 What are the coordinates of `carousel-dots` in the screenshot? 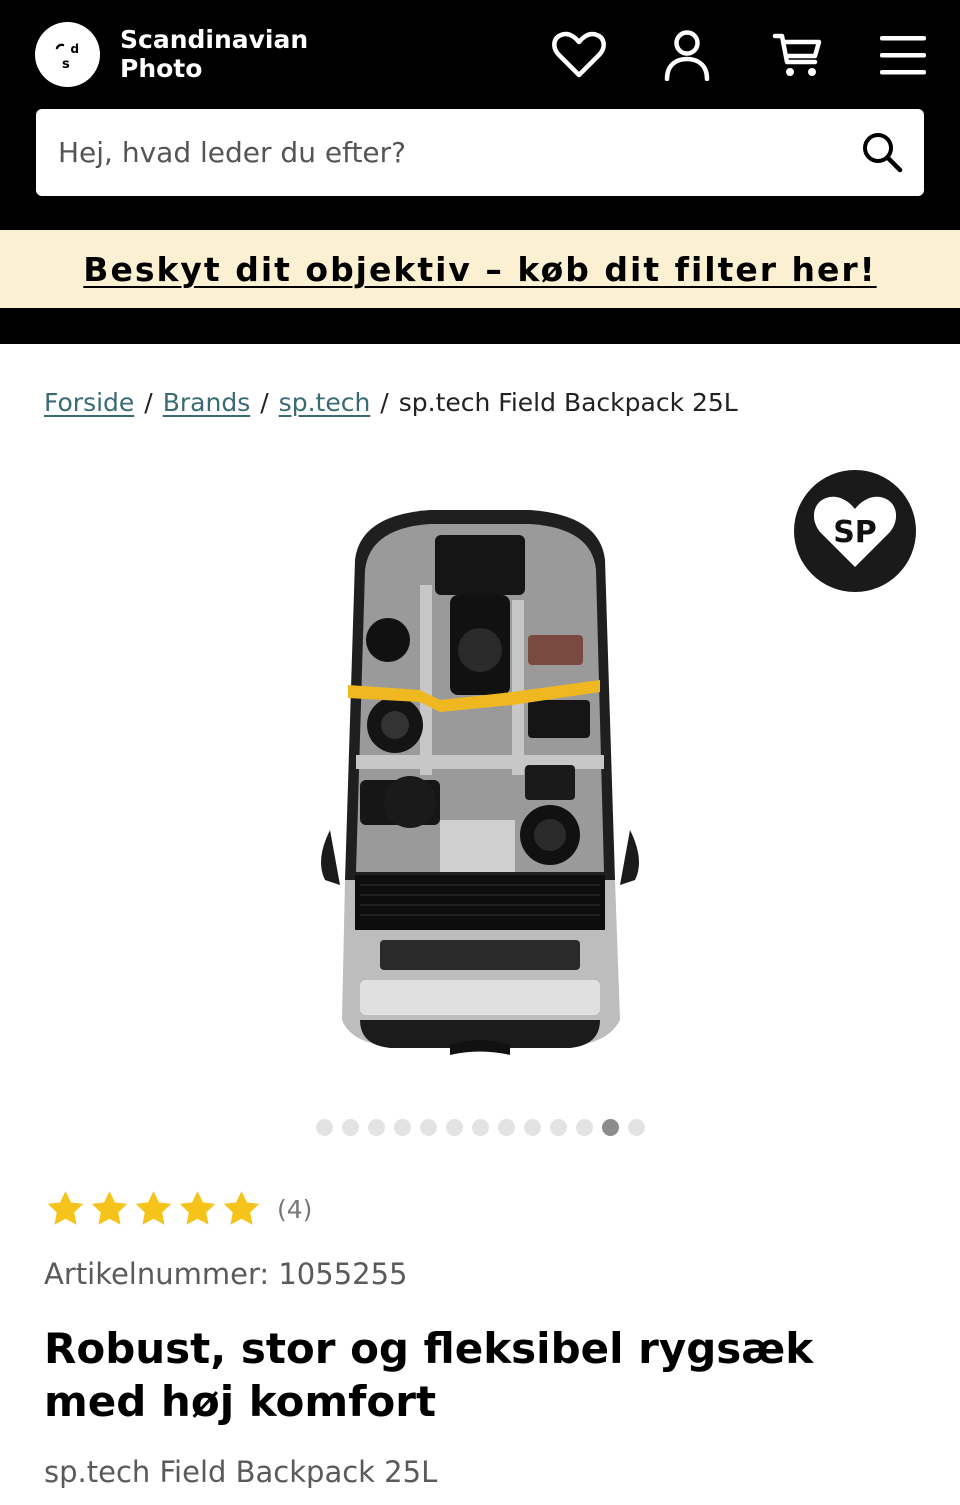 It's located at (480, 1127).